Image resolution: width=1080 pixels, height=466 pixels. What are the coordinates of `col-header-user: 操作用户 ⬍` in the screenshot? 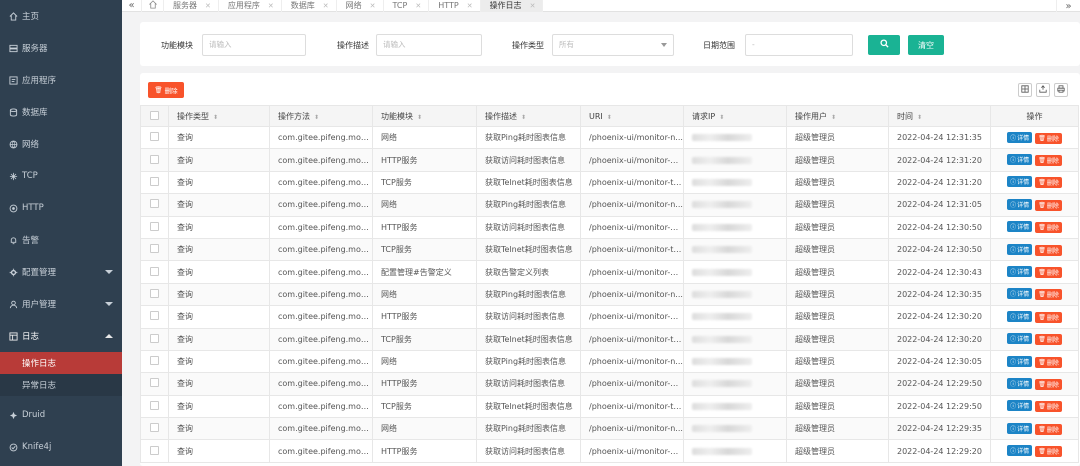 It's located at (837, 116).